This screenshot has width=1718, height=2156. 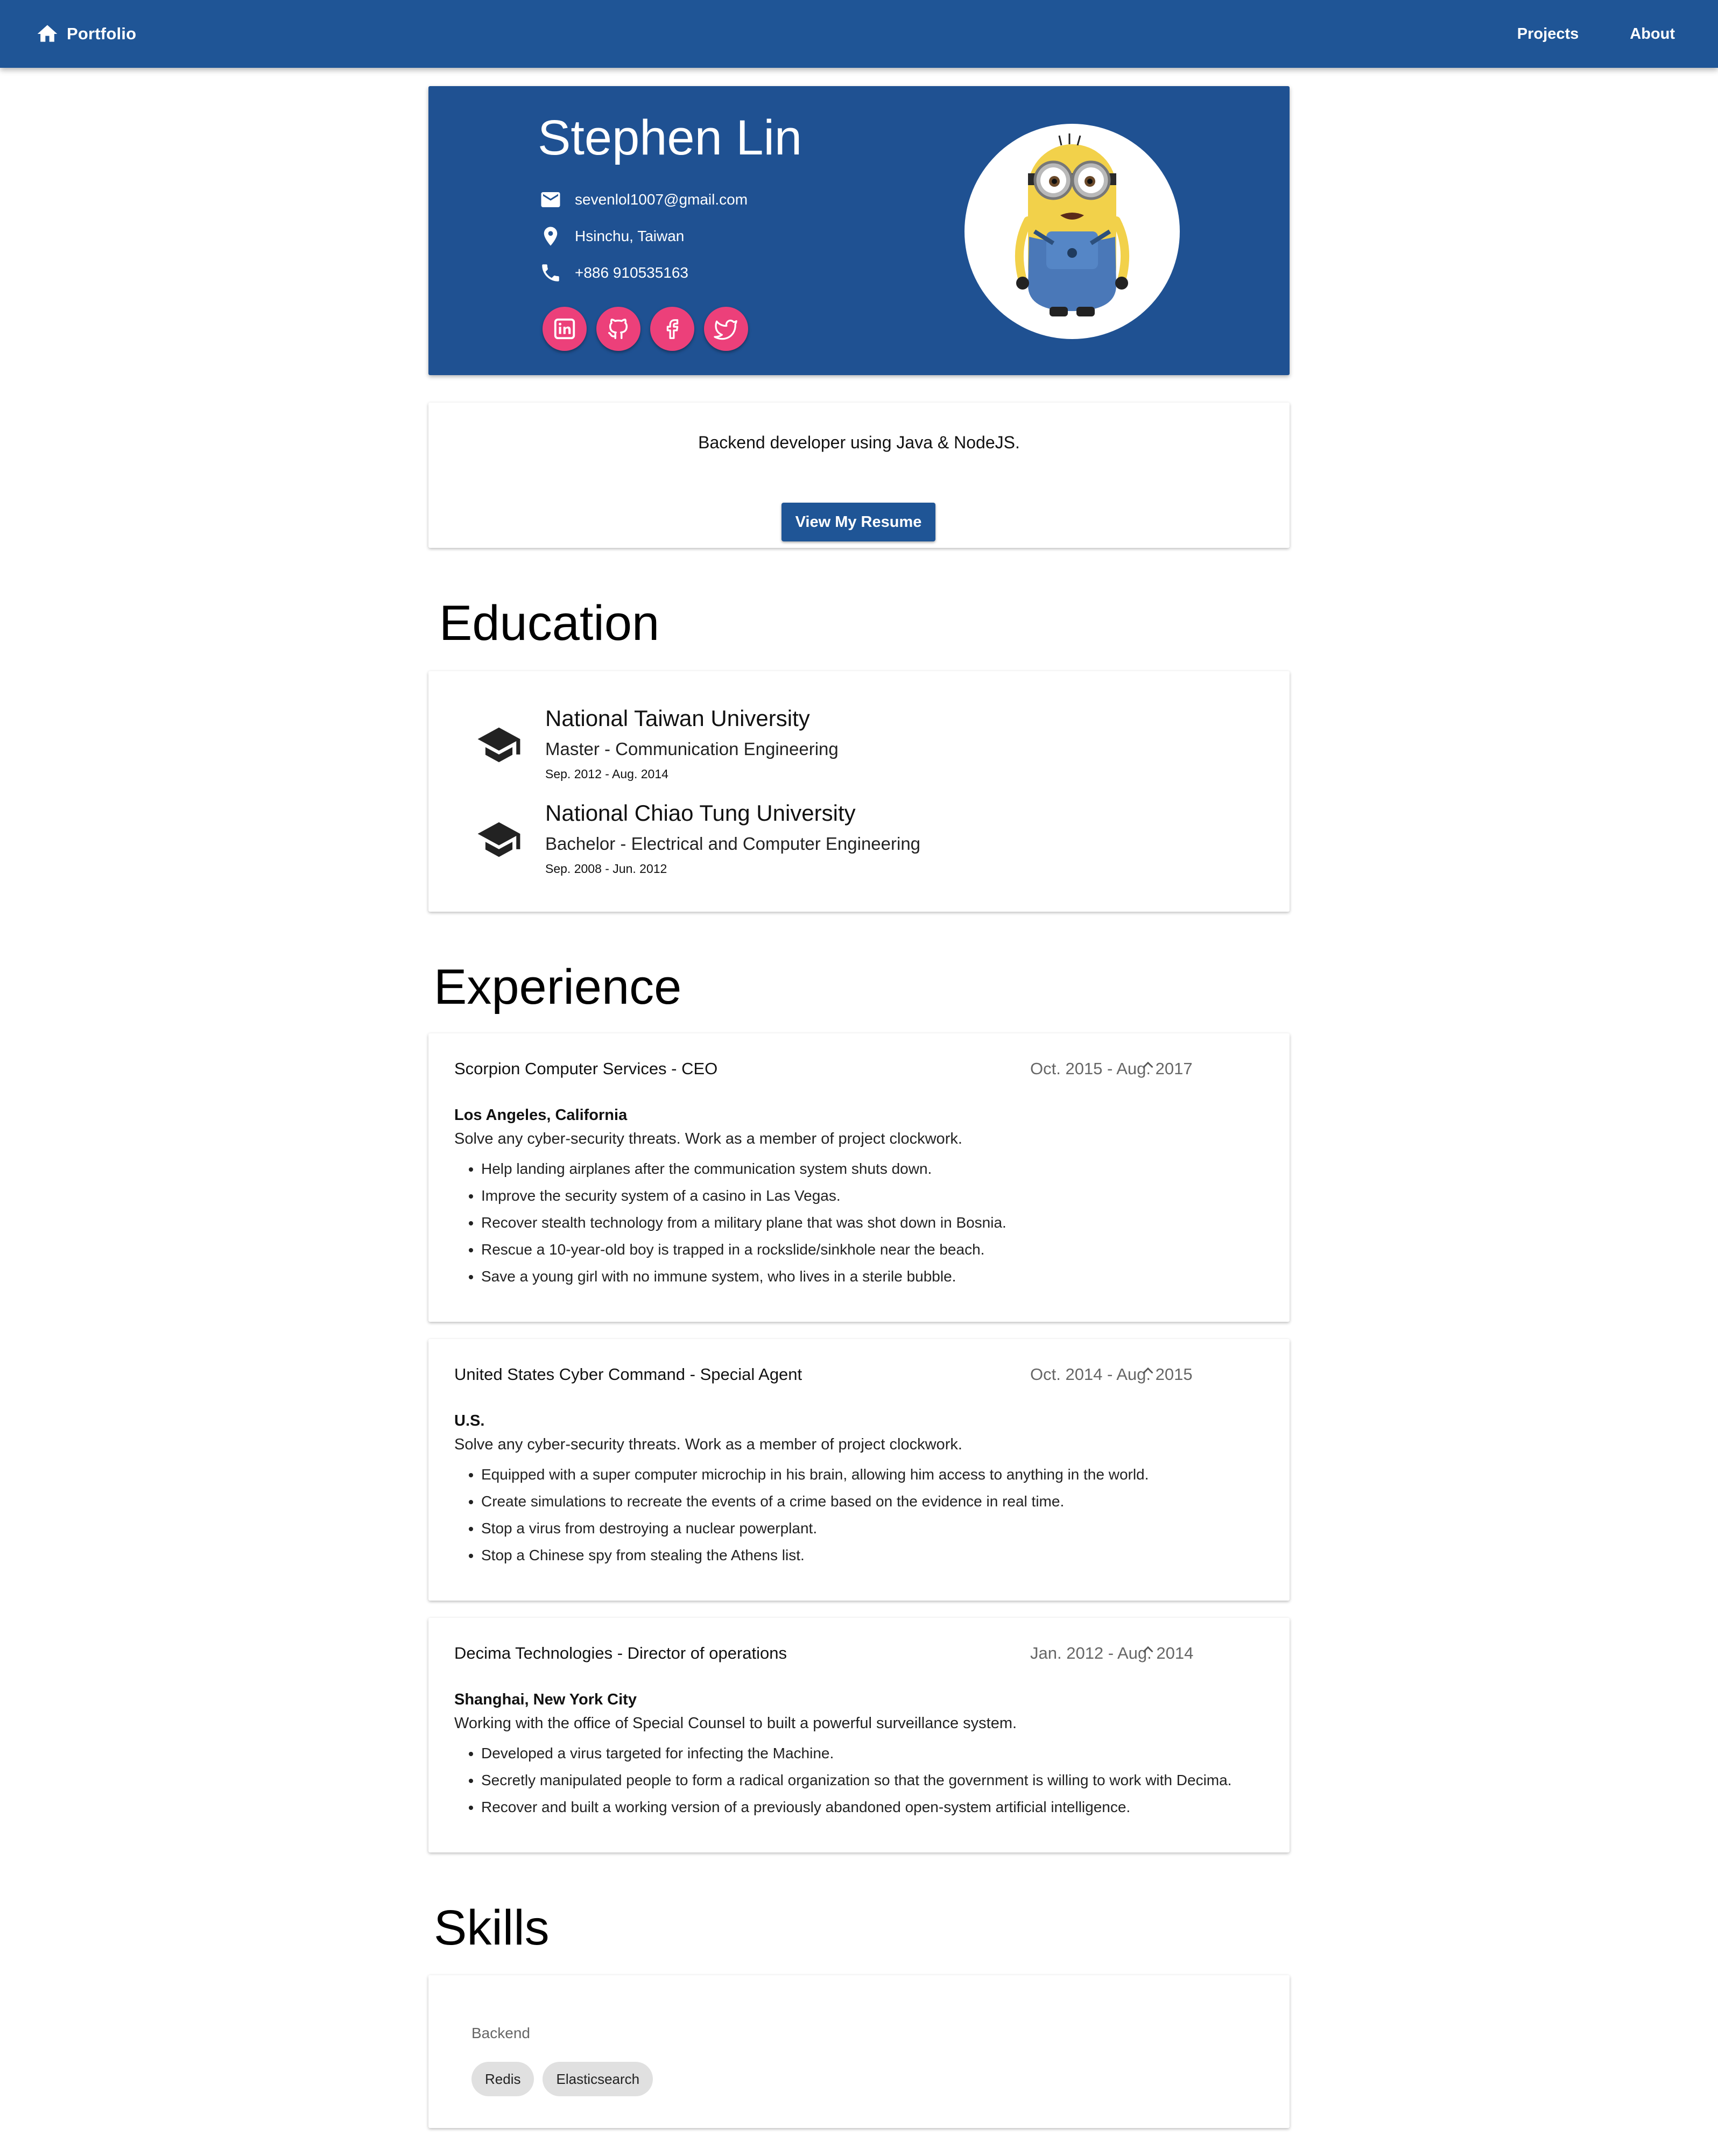 What do you see at coordinates (586, 1068) in the screenshot?
I see `experience-role: Scorpion Computer Services - CEO` at bounding box center [586, 1068].